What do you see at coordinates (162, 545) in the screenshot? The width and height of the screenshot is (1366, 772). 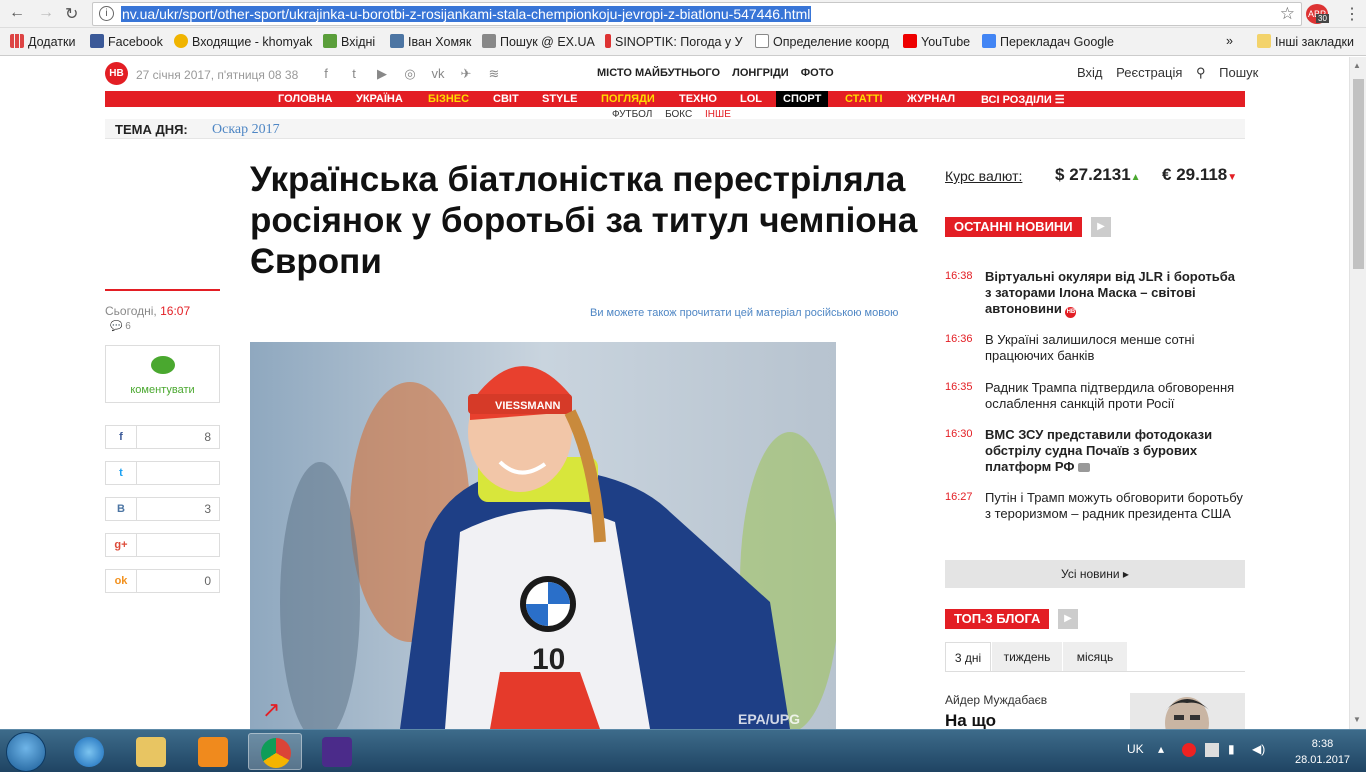 I see `share-google-plus: g+` at bounding box center [162, 545].